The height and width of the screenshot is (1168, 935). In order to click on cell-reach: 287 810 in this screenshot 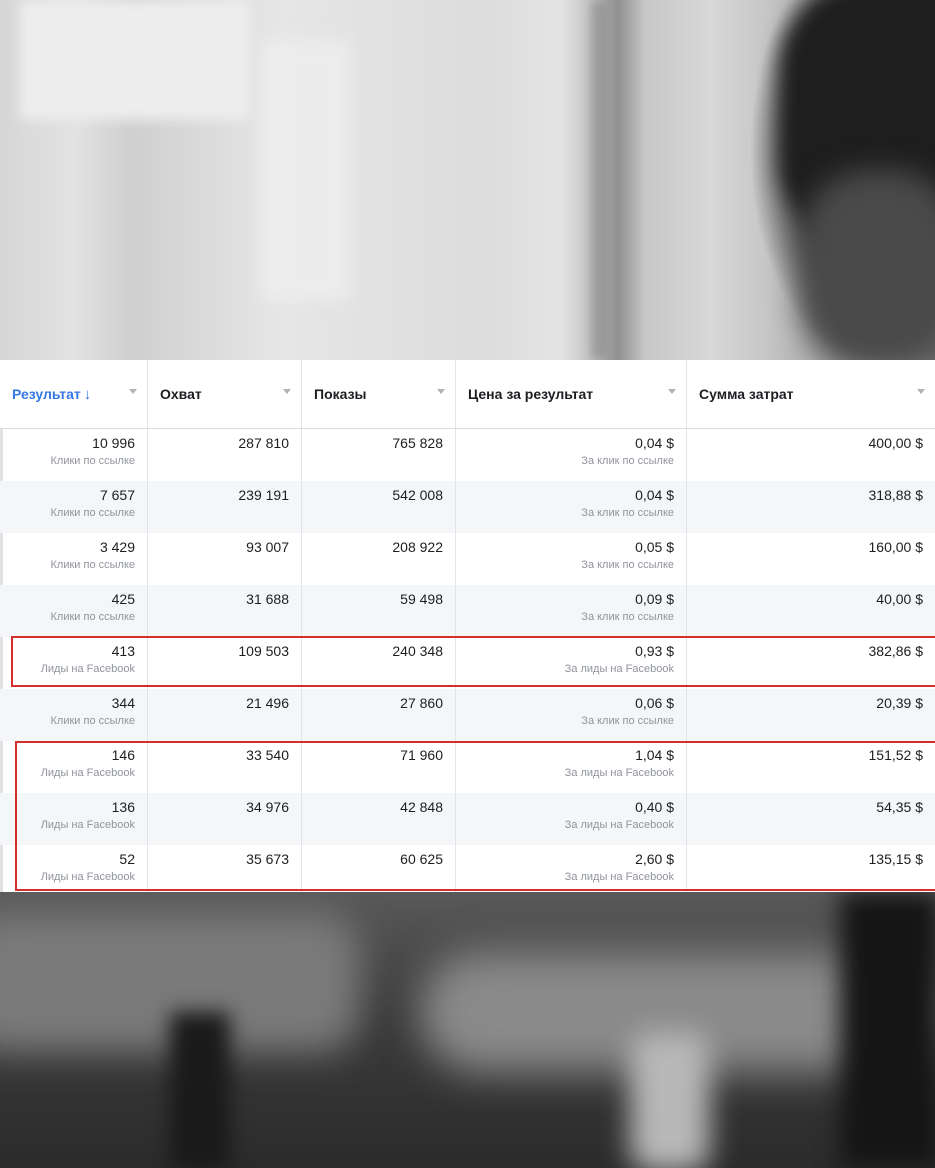, I will do `click(225, 455)`.